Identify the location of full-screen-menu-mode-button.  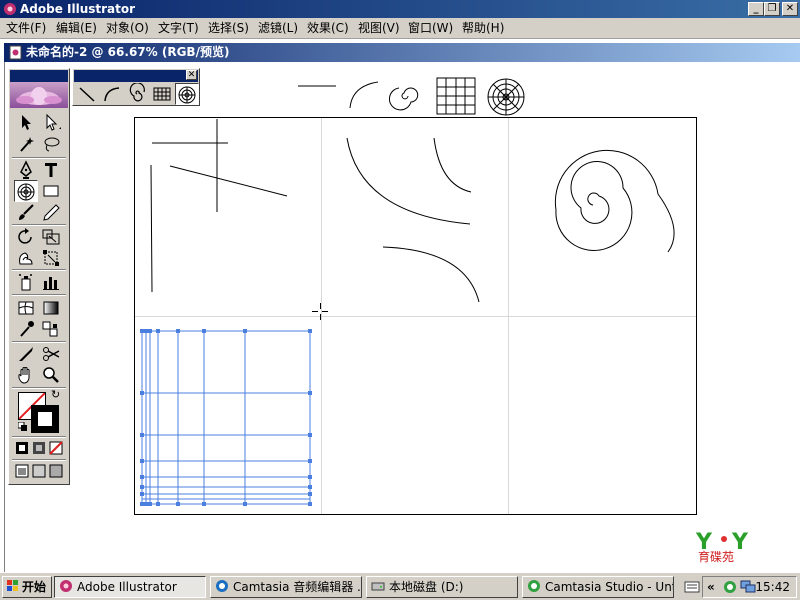
(39, 471).